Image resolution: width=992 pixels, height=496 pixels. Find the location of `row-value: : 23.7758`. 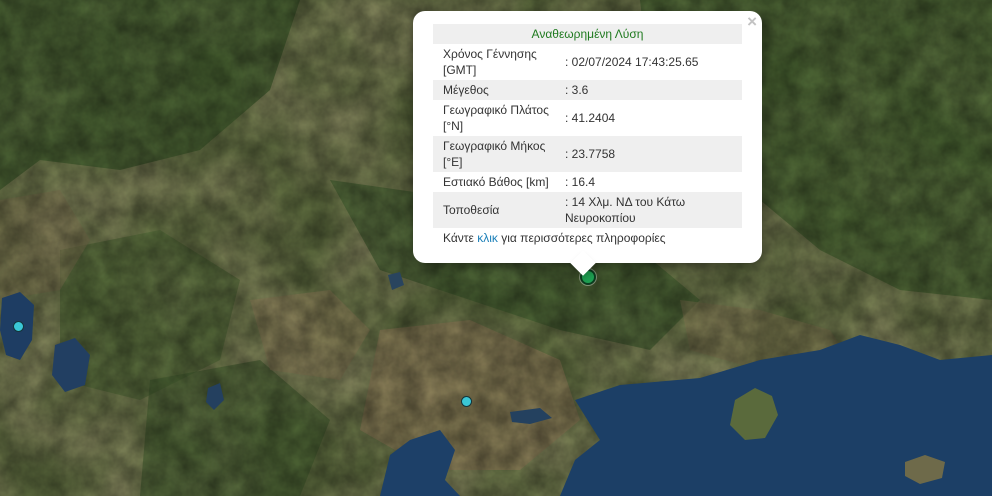

row-value: : 23.7758 is located at coordinates (651, 154).